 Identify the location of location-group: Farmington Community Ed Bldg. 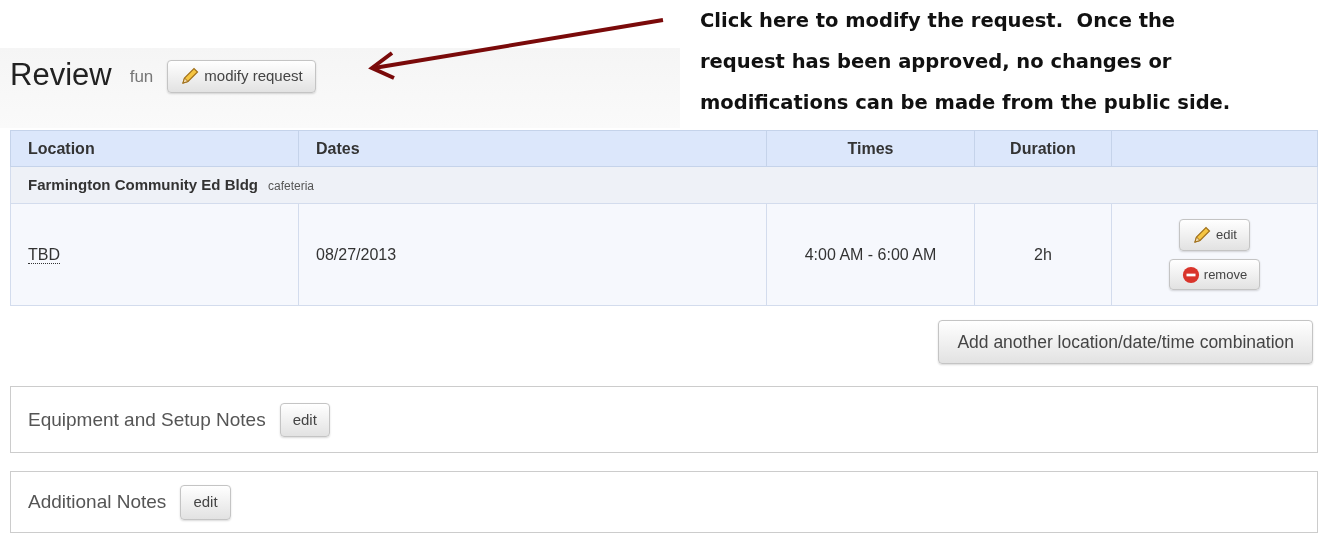
(143, 184).